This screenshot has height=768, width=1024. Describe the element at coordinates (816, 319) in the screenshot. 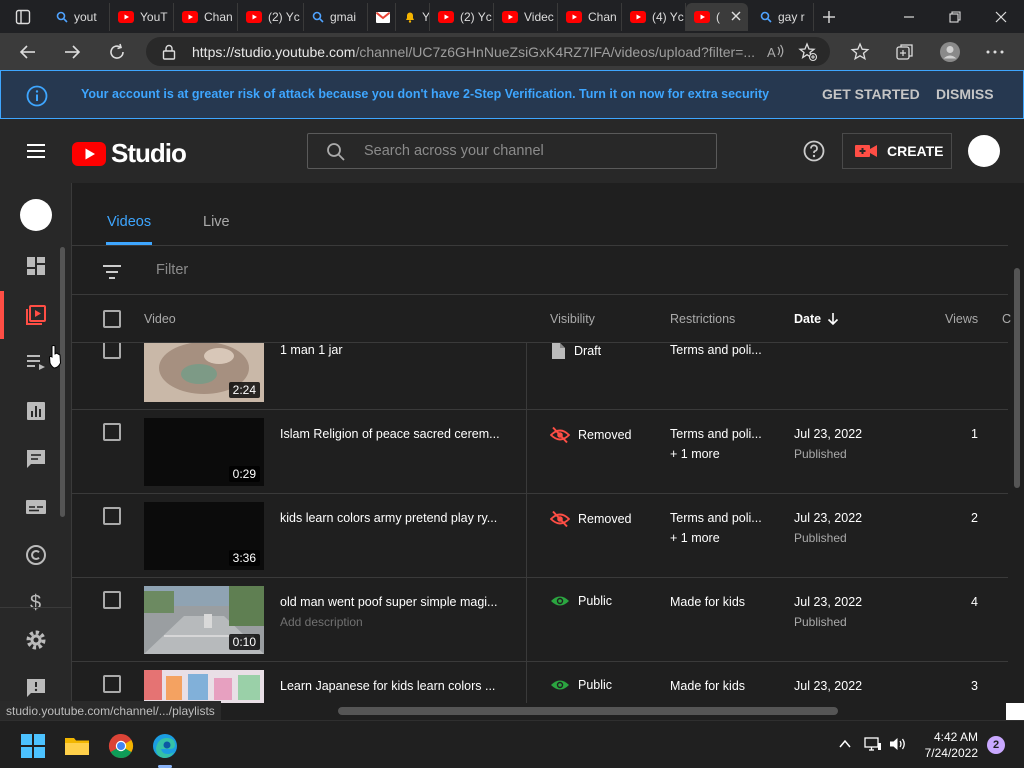

I see `column-date-sort: Date` at that location.